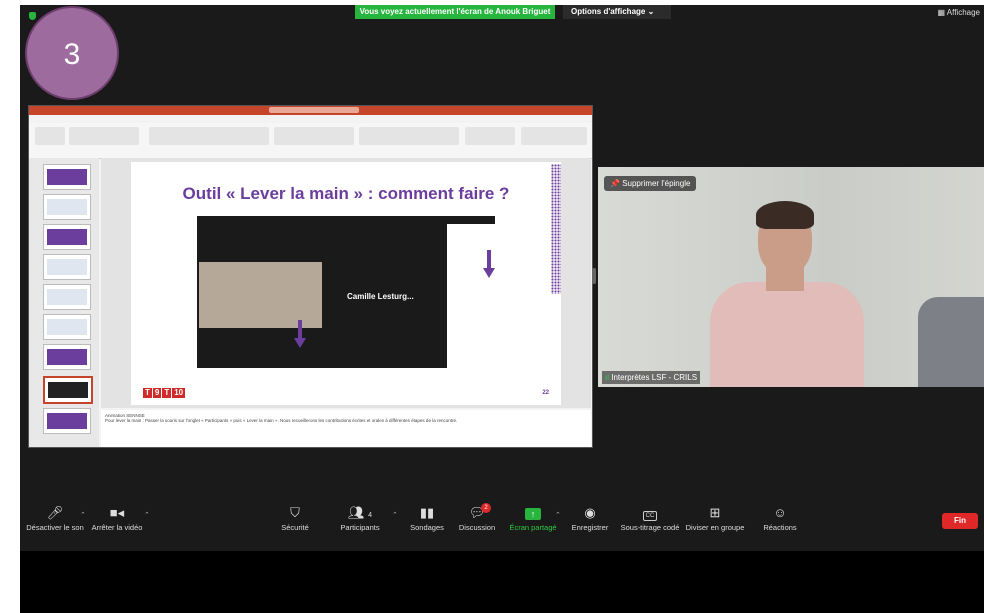 The height and width of the screenshot is (613, 984). What do you see at coordinates (780, 512) in the screenshot?
I see `smiley-icon: ☺` at bounding box center [780, 512].